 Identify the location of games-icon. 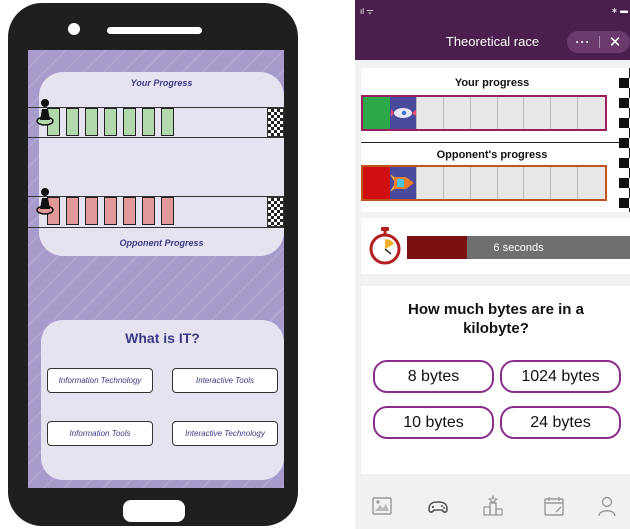
(438, 506).